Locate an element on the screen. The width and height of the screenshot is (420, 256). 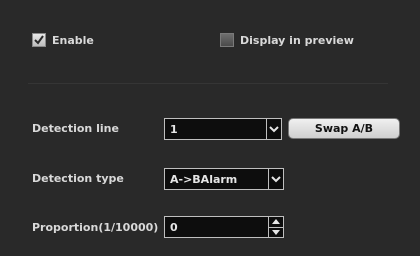
display-in-preview-label: Display in preview is located at coordinates (297, 40).